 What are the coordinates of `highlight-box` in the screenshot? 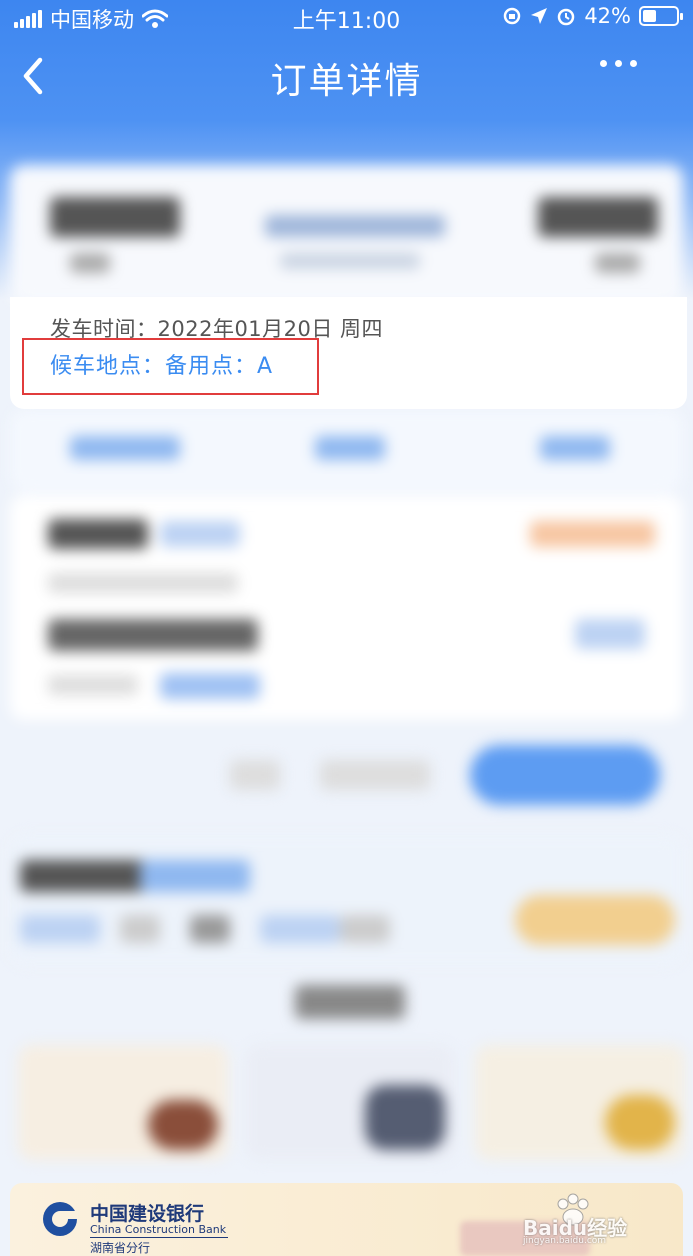 It's located at (170, 366).